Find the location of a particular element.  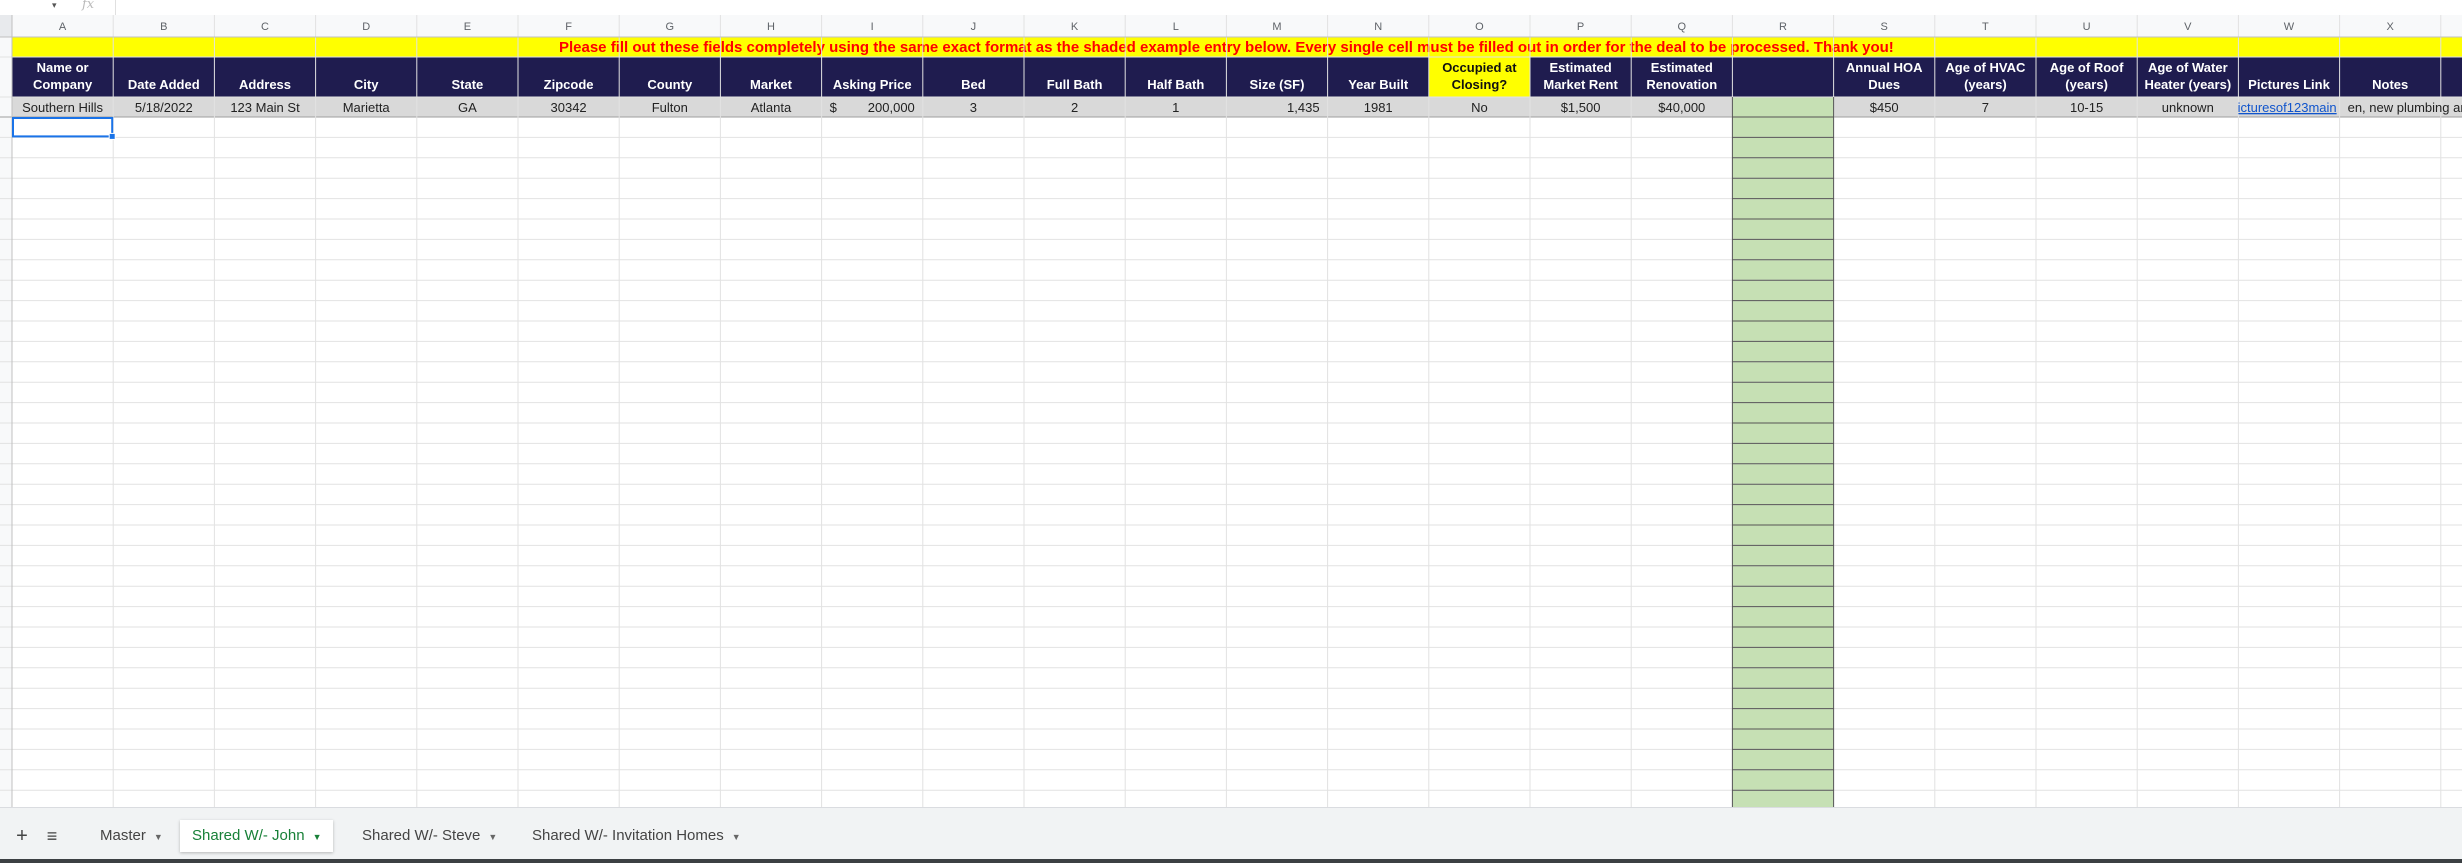

header-cell-i: Asking Price is located at coordinates (872, 84).